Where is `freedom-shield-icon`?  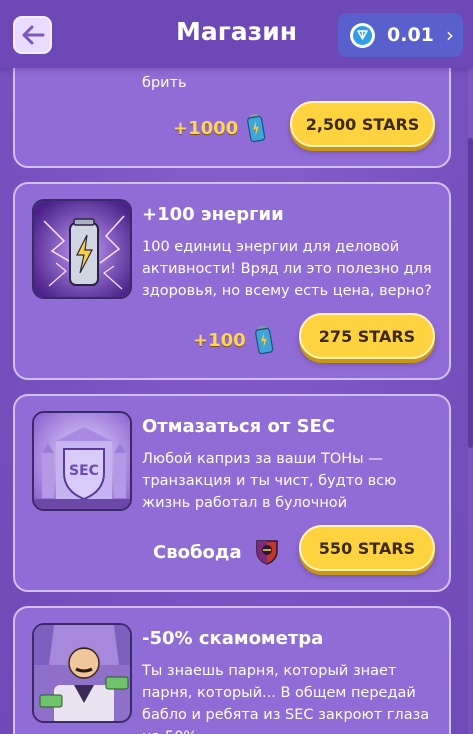
freedom-shield-icon is located at coordinates (266, 552).